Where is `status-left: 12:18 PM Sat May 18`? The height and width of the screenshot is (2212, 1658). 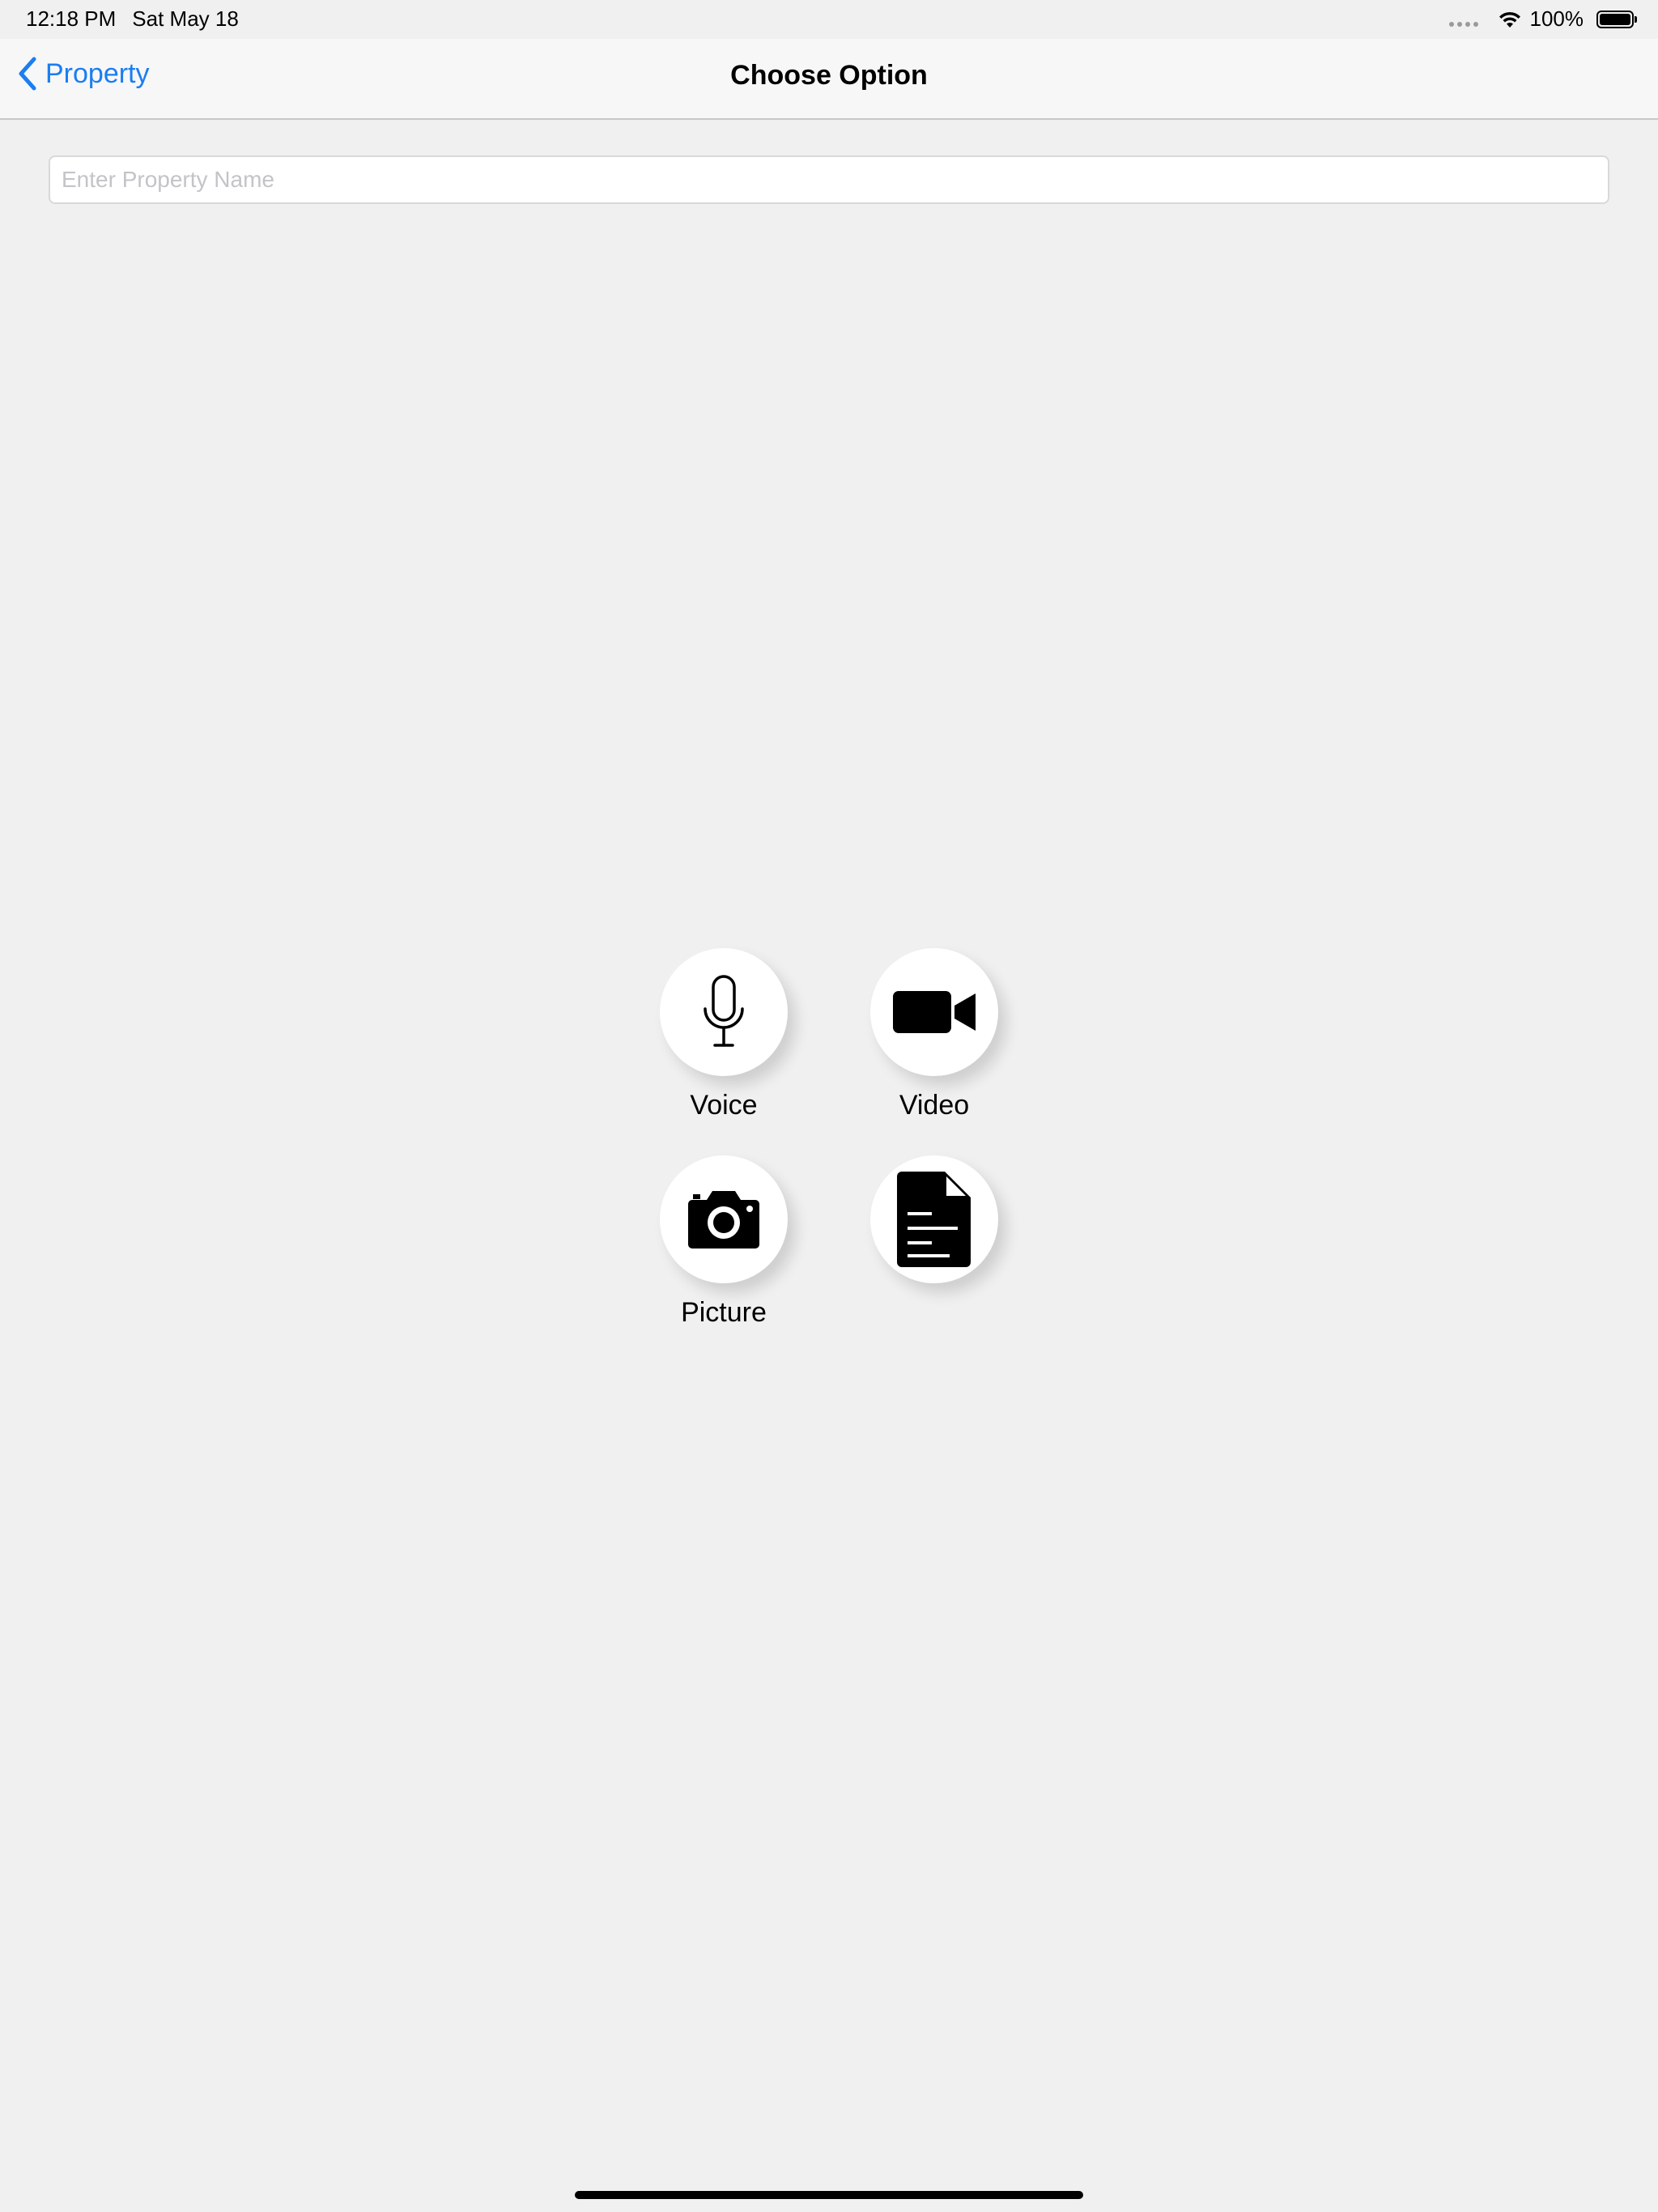
status-left: 12:18 PM Sat May 18 is located at coordinates (132, 19).